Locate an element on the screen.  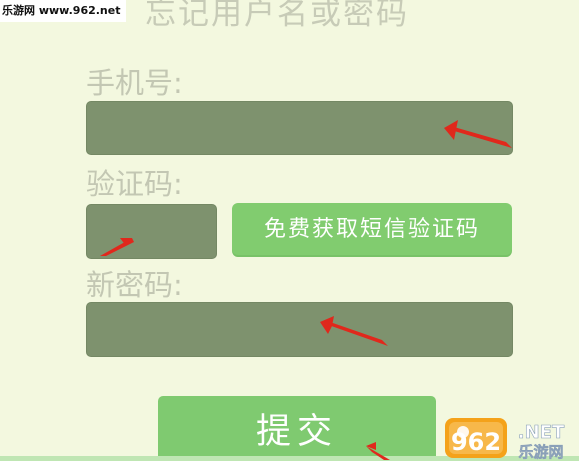
962-logo: 962 .NET 乐游网 is located at coordinates (511, 435).